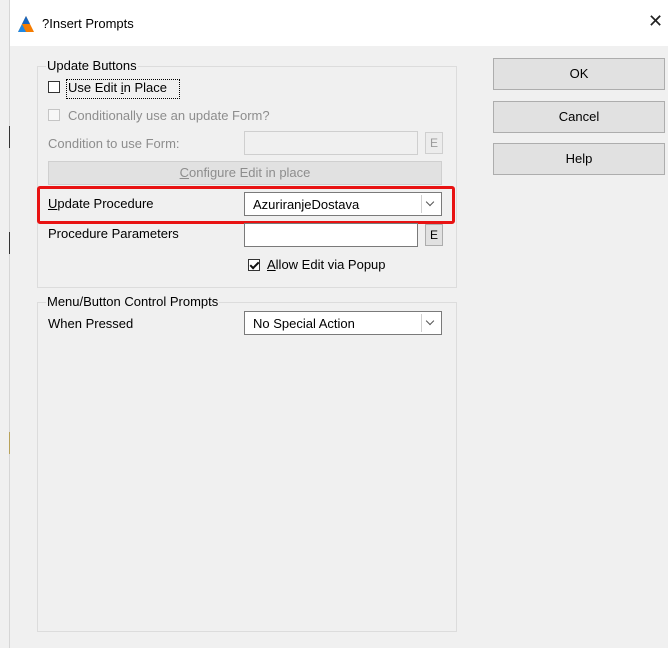  Describe the element at coordinates (113, 233) in the screenshot. I see `procedure-parameters-label: Procedure Parameters` at that location.